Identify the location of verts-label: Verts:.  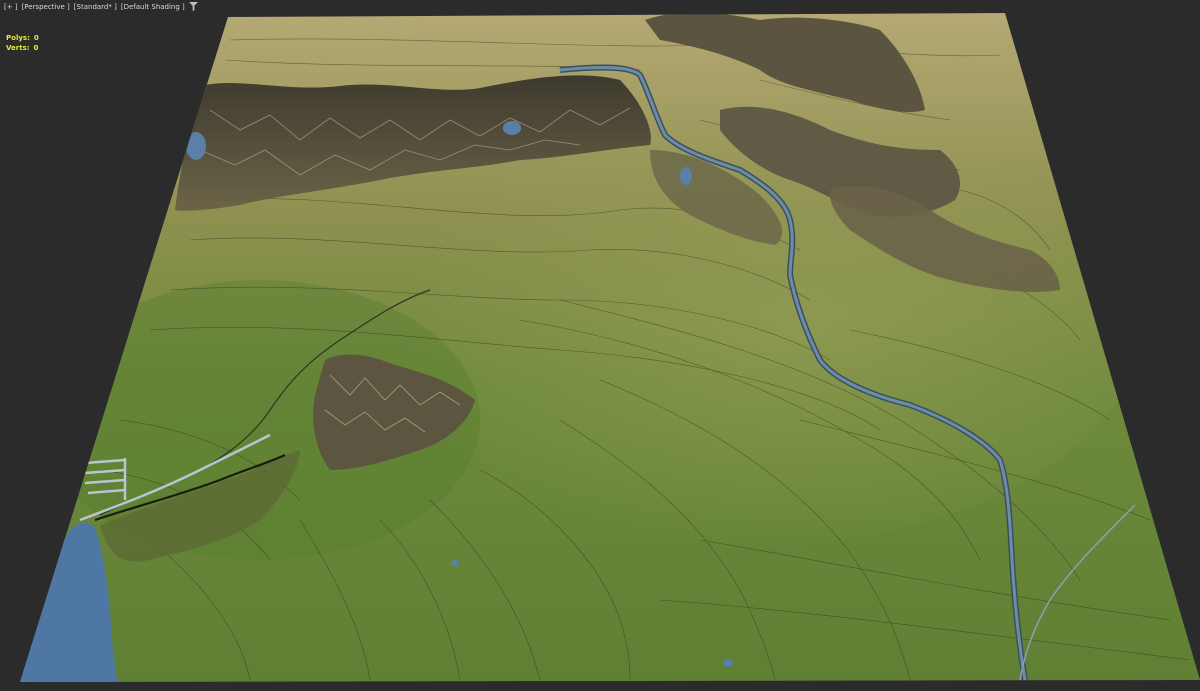
(18, 48).